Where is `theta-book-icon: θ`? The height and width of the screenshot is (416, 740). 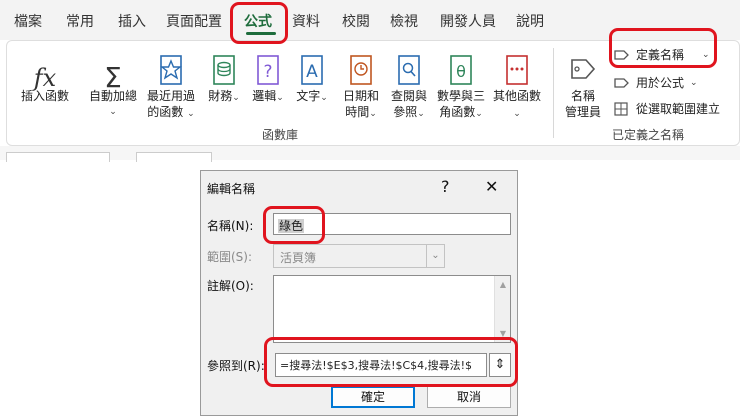
theta-book-icon: θ is located at coordinates (461, 67).